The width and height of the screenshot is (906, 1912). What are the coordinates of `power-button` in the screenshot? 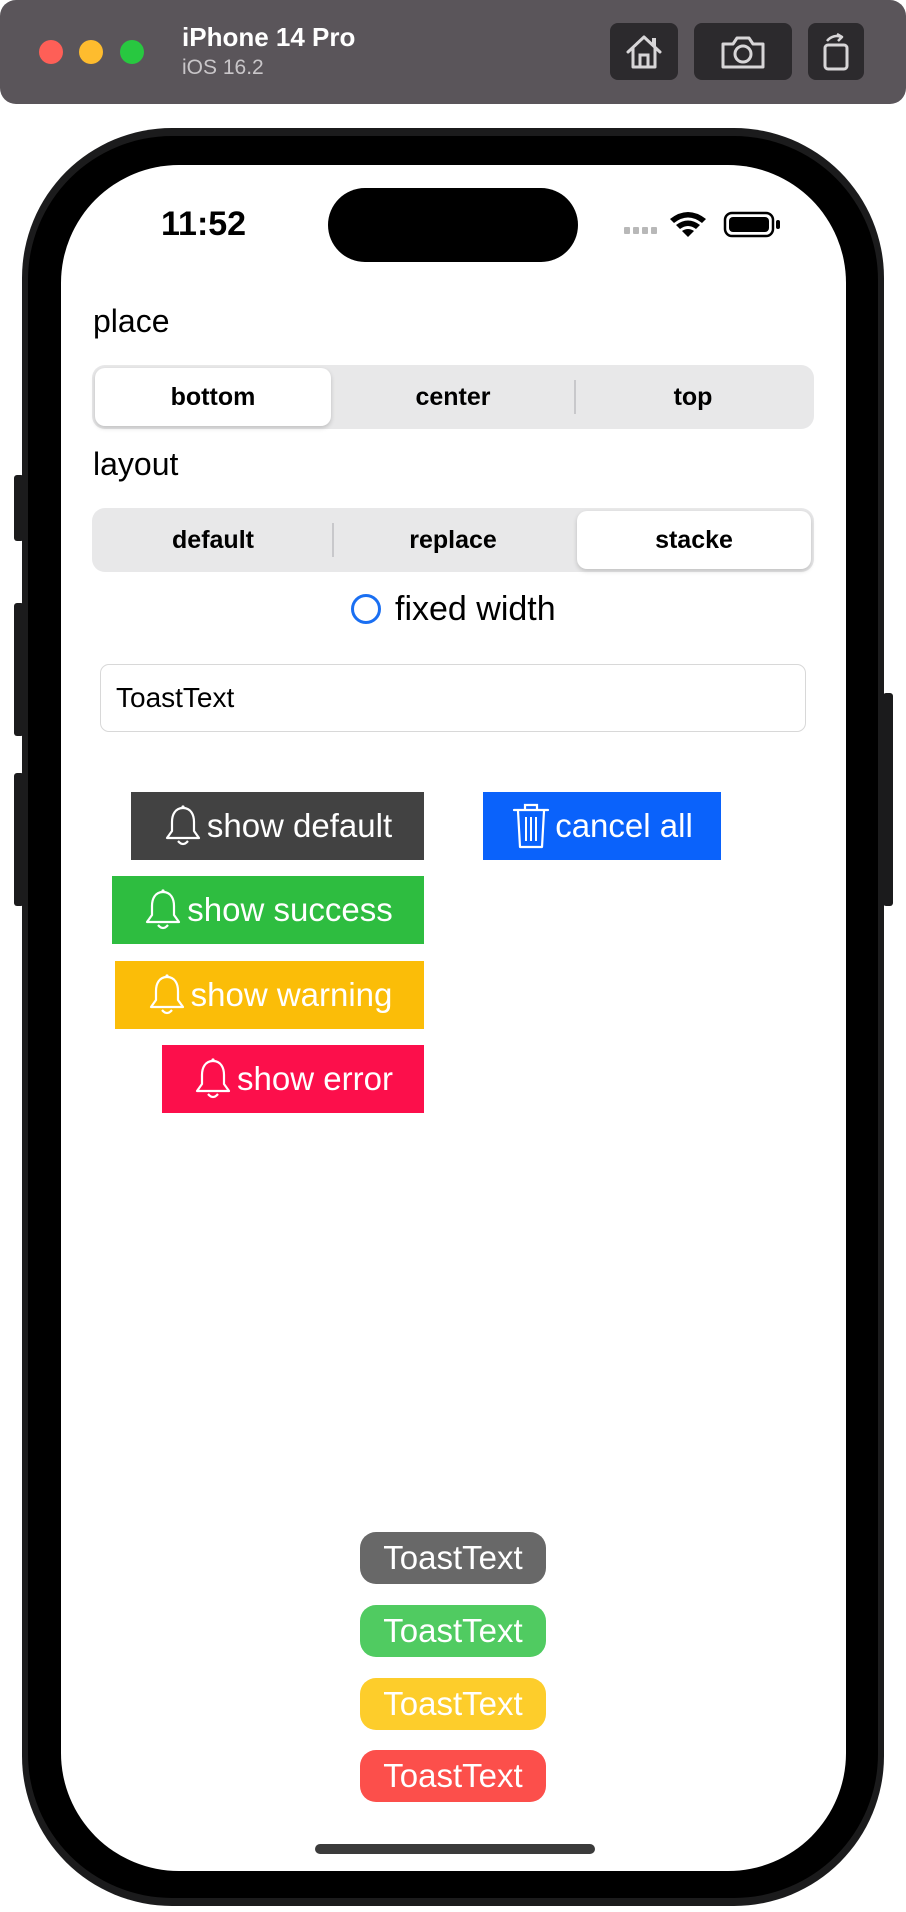 It's located at (888, 799).